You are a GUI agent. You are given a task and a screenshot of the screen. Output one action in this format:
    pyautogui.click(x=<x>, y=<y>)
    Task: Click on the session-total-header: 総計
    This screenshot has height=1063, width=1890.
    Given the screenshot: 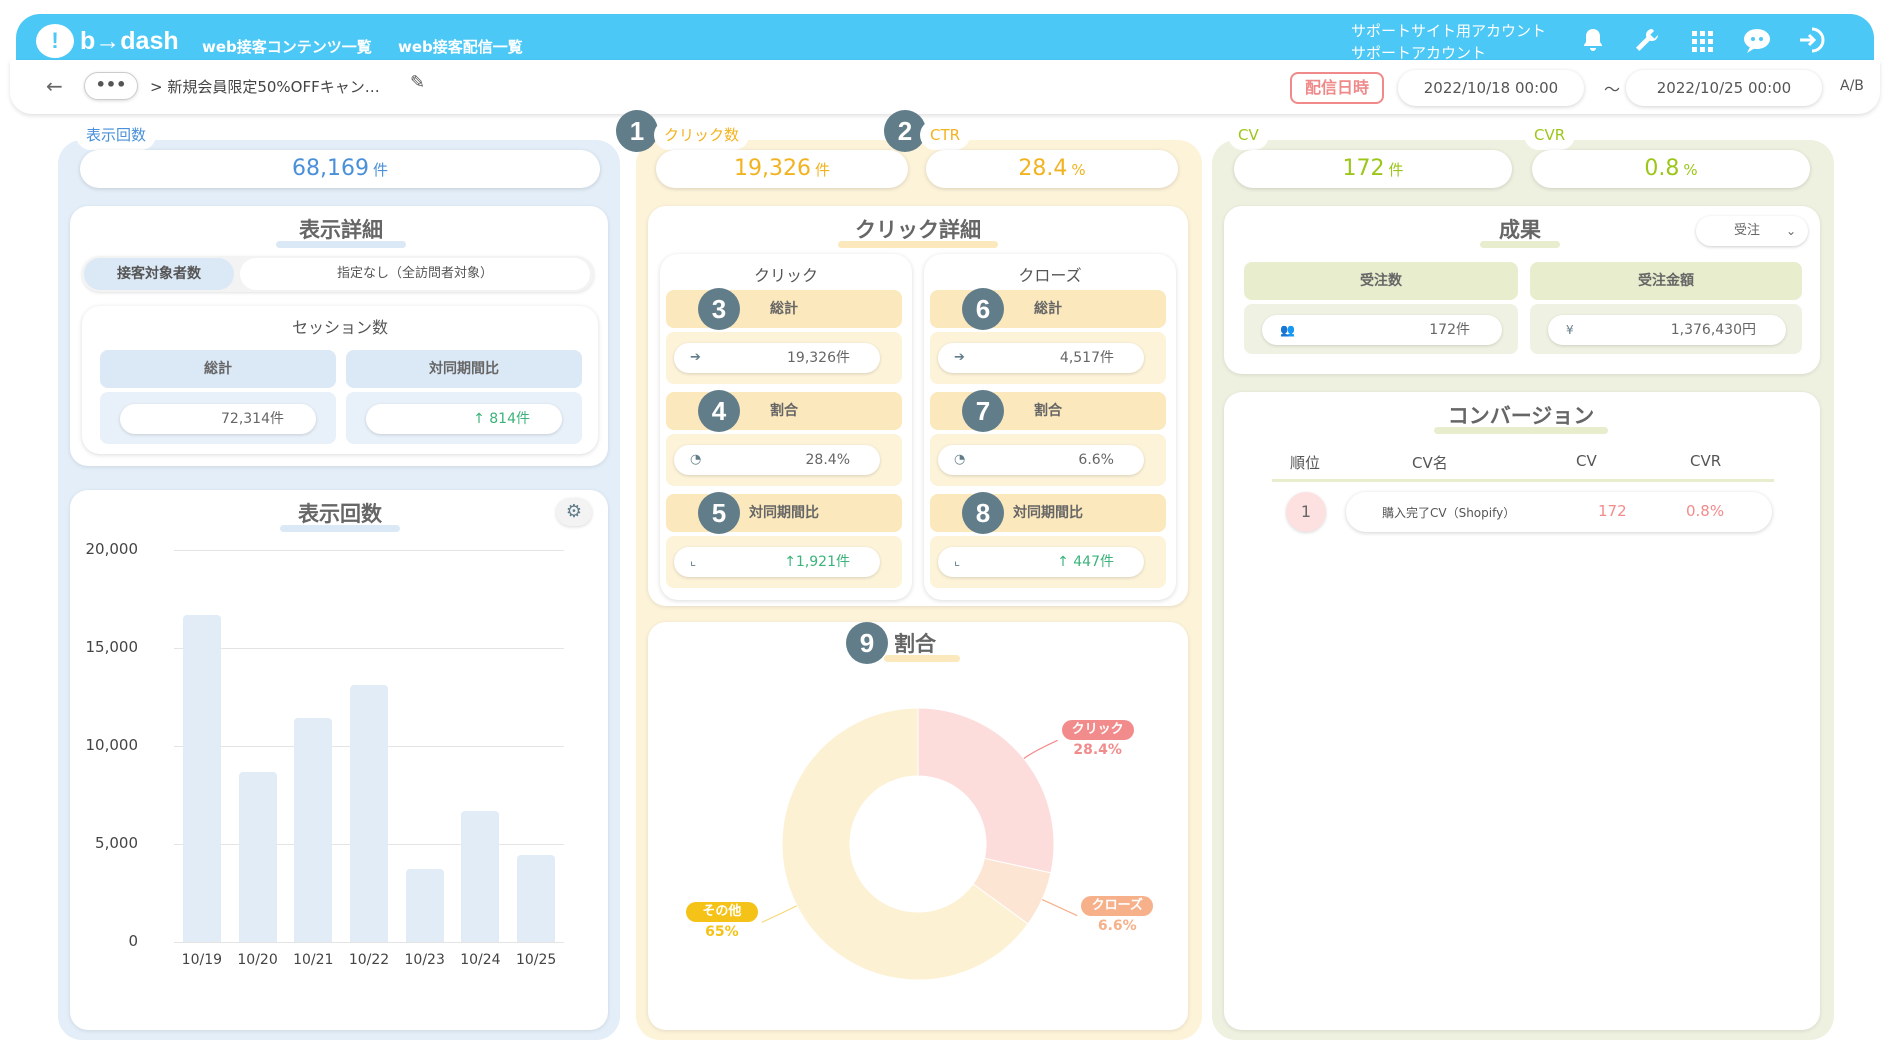 What is the action you would take?
    pyautogui.click(x=218, y=369)
    